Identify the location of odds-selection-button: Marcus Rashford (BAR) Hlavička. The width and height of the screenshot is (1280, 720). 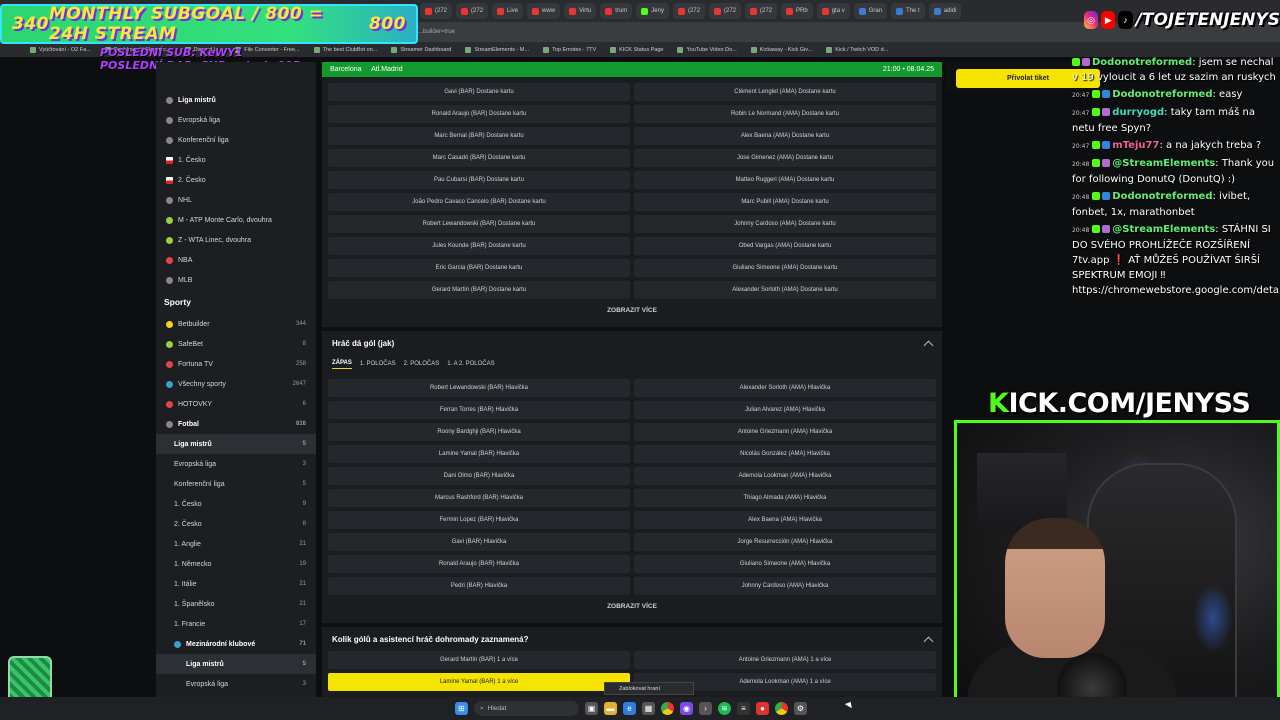
(479, 498).